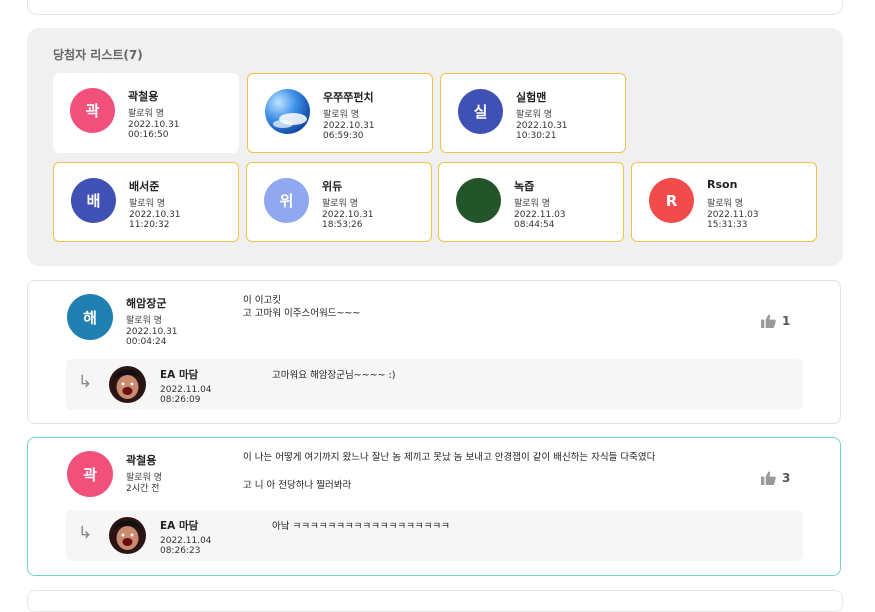  What do you see at coordinates (302, 307) in the screenshot?
I see `comment-text: 이 이고킷 고 고마워 이주스어워드~~~` at bounding box center [302, 307].